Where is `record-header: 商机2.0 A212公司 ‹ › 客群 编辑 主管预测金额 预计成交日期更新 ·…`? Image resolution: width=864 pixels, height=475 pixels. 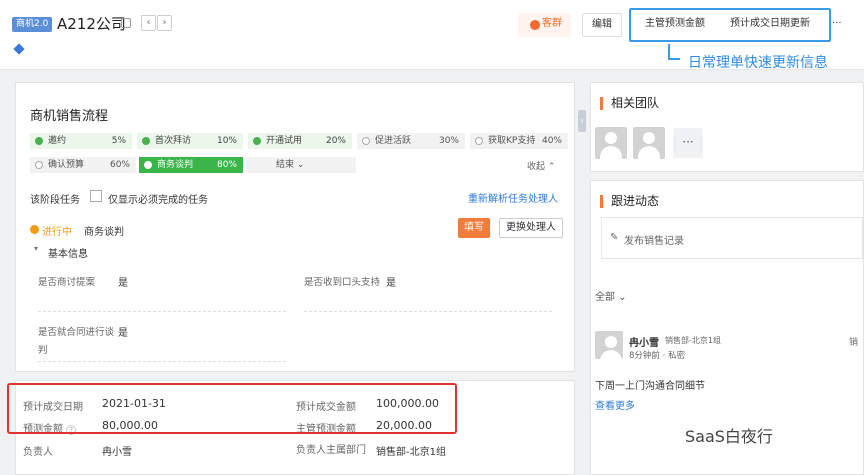 record-header: 商机2.0 A212公司 ‹ › 客群 编辑 主管预测金额 预计成交日期更新 ·… is located at coordinates (432, 35).